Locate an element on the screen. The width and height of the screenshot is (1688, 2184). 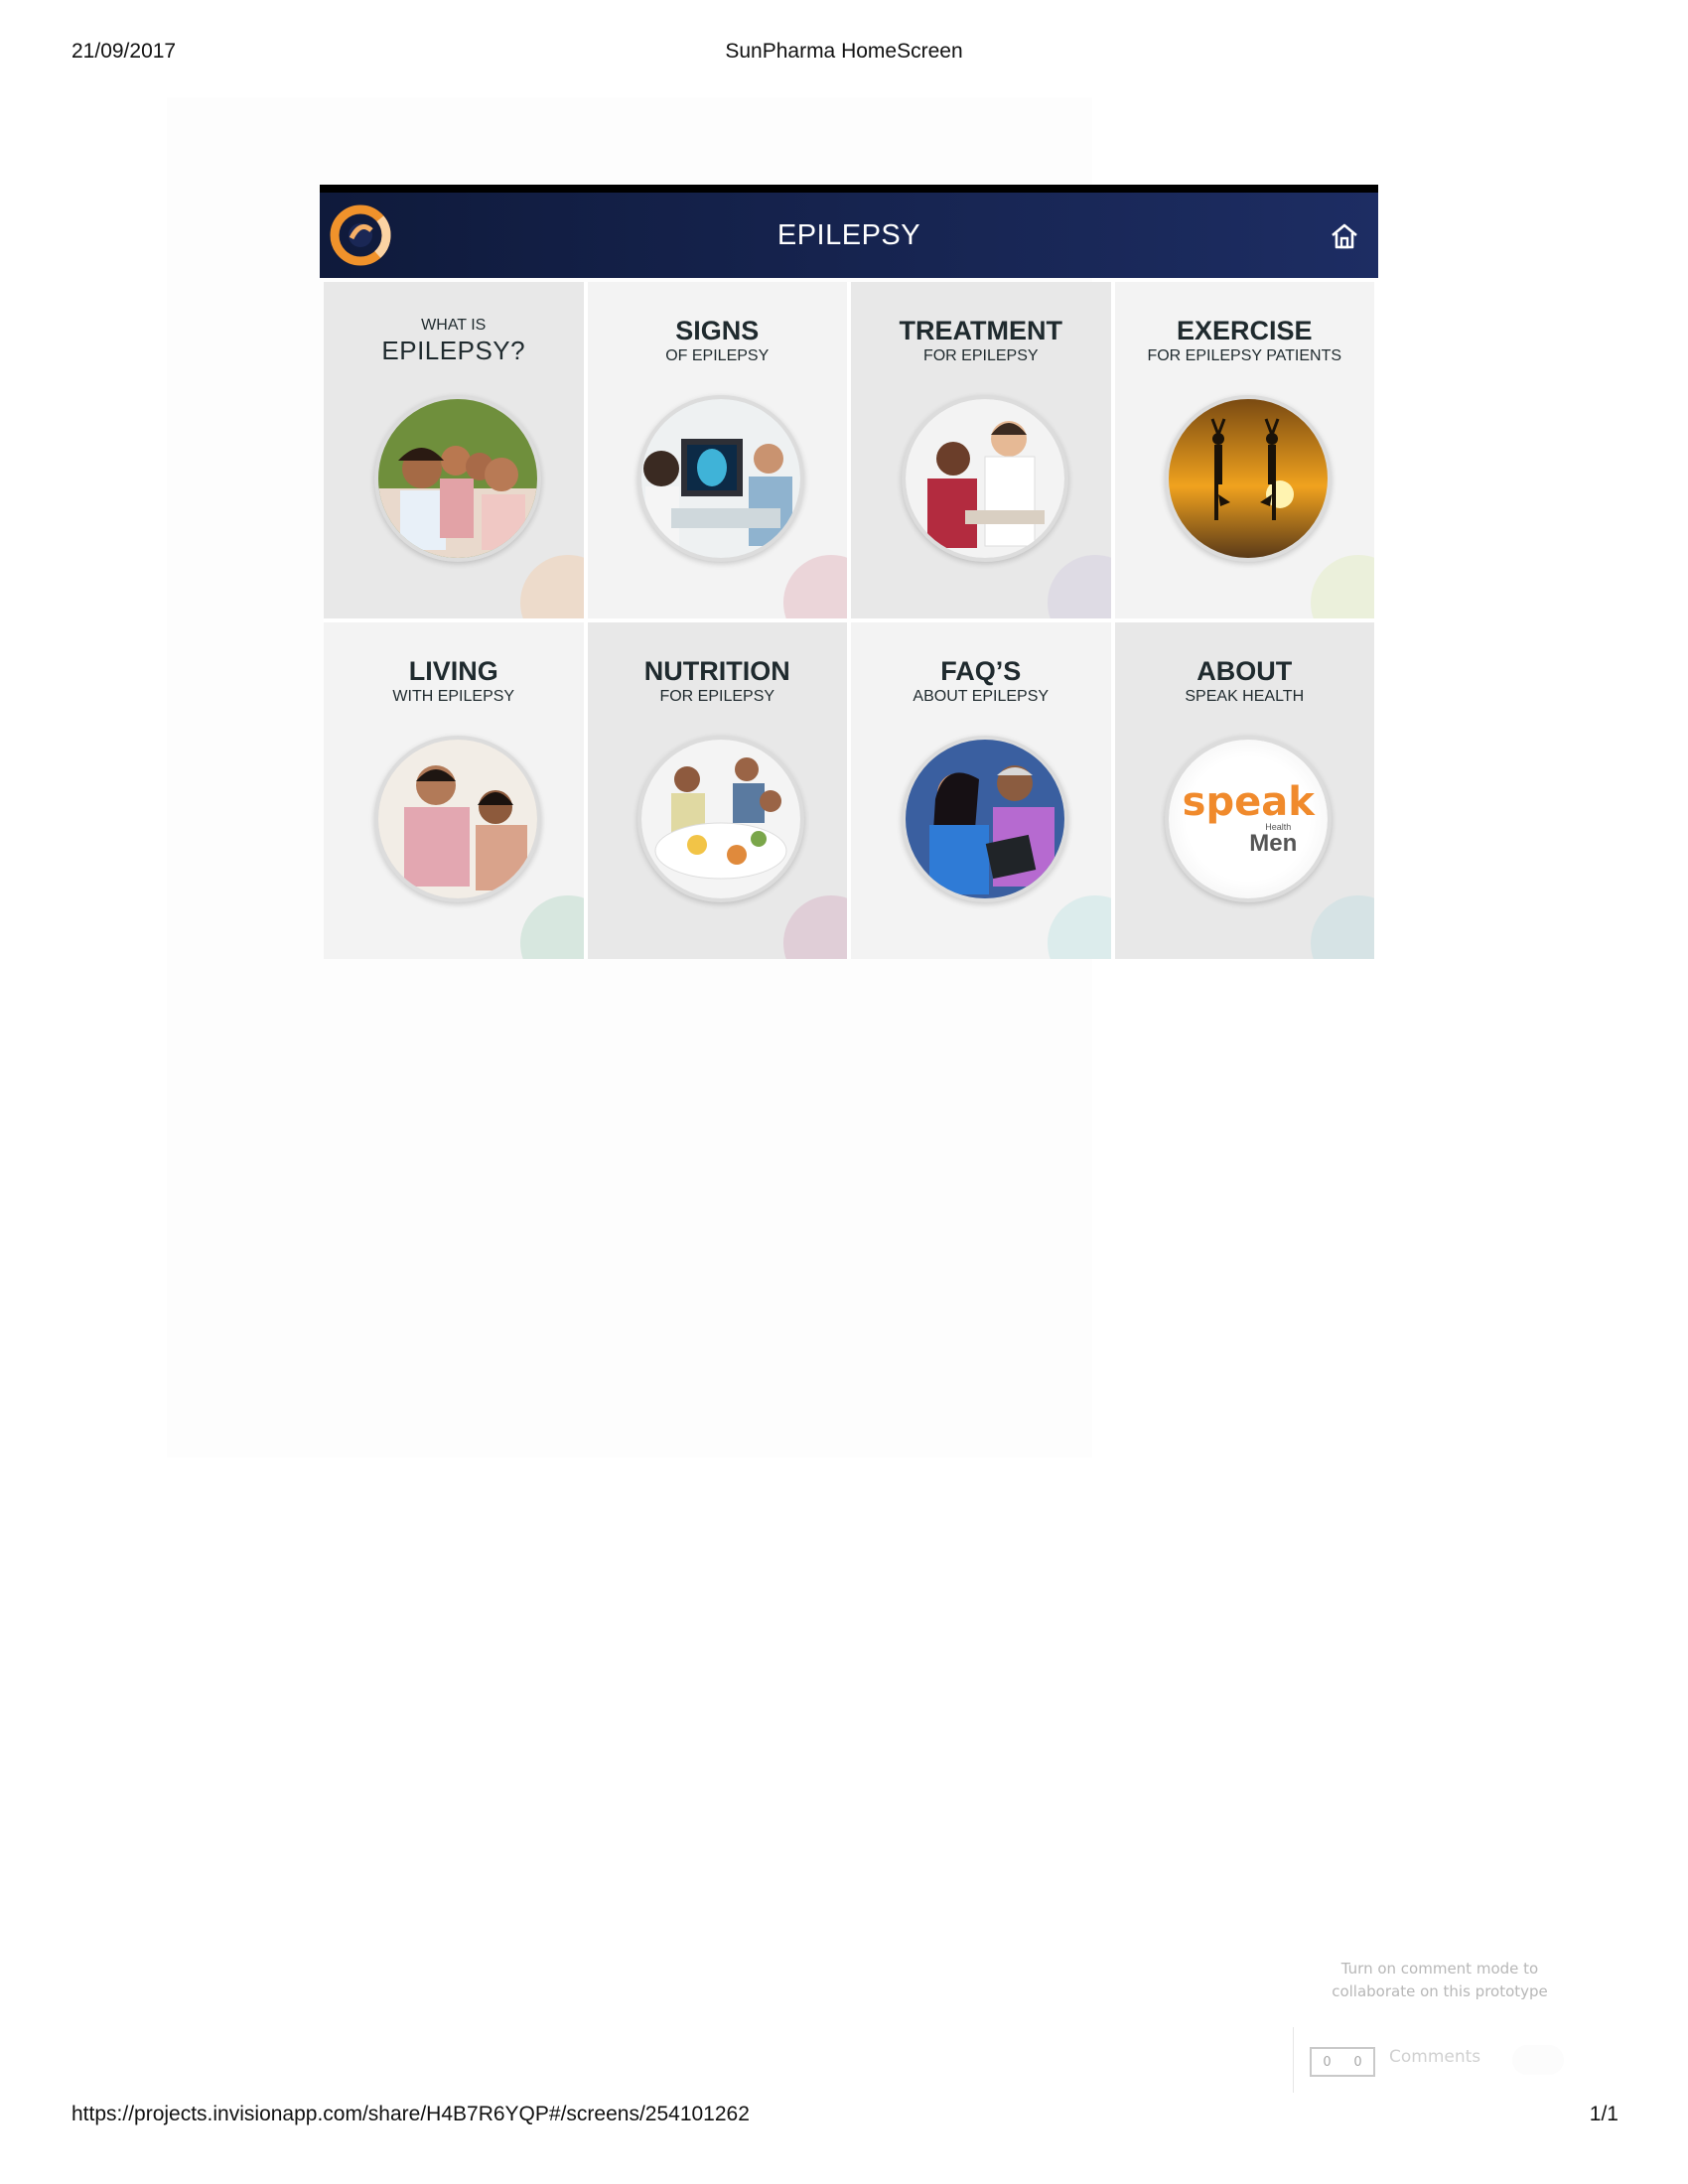
sunpharma-logo-icon is located at coordinates (360, 235).